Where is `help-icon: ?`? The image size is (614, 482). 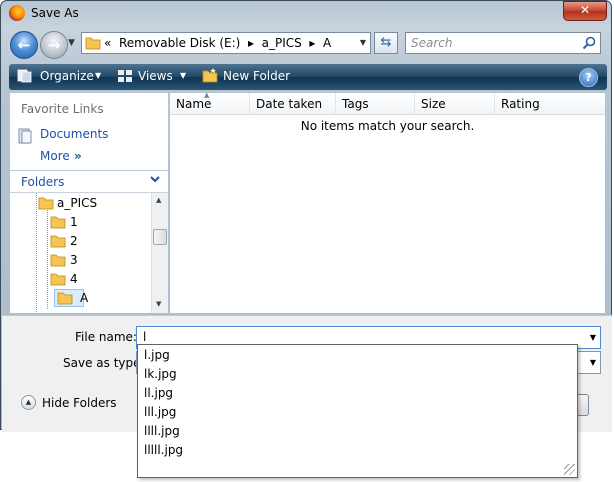 help-icon: ? is located at coordinates (588, 77).